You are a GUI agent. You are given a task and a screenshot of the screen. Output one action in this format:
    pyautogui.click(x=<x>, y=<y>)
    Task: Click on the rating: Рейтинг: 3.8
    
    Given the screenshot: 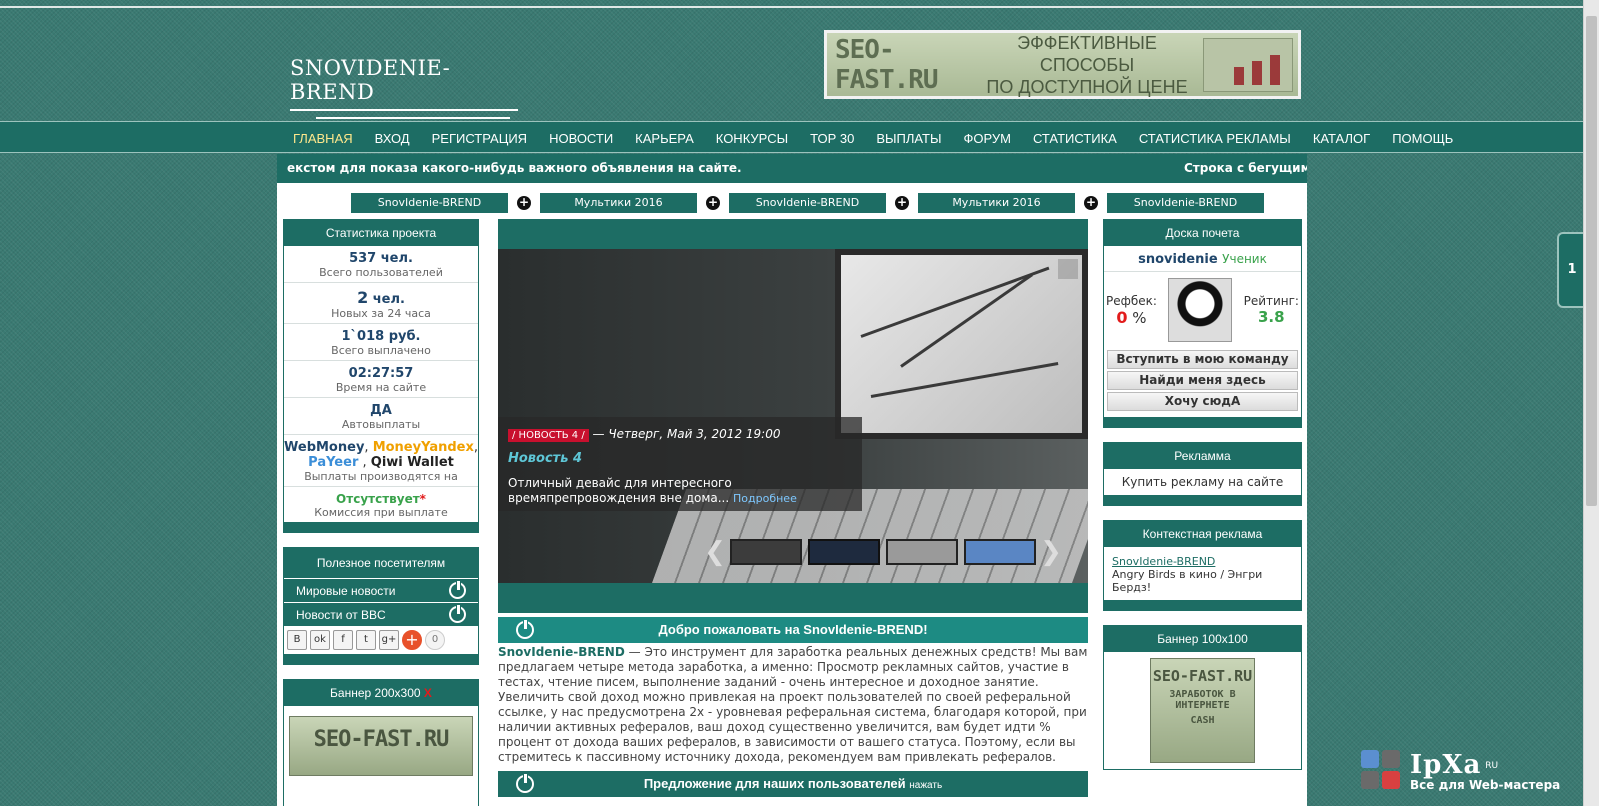 What is the action you would take?
    pyautogui.click(x=1271, y=310)
    